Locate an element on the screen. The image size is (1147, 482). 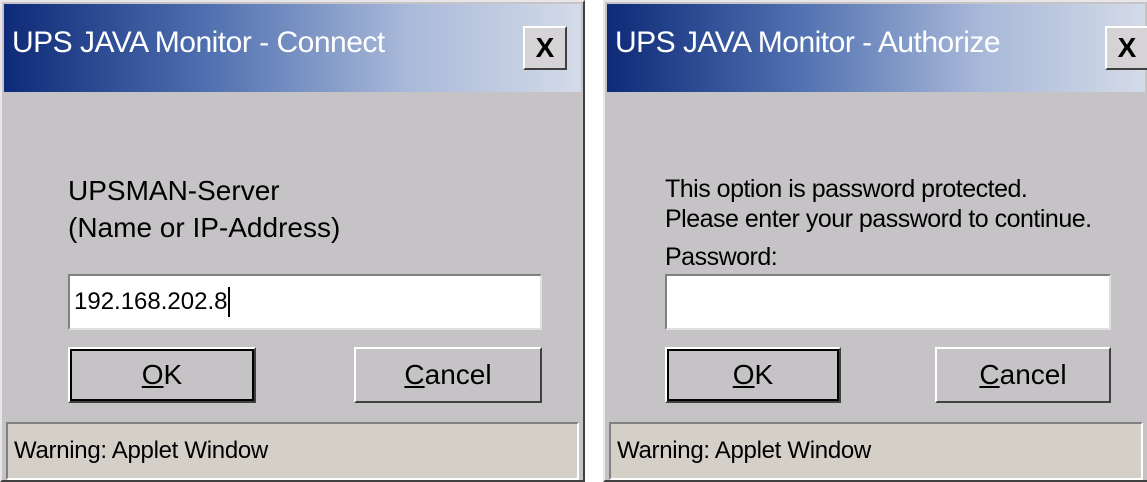
password-label: Password: is located at coordinates (721, 257).